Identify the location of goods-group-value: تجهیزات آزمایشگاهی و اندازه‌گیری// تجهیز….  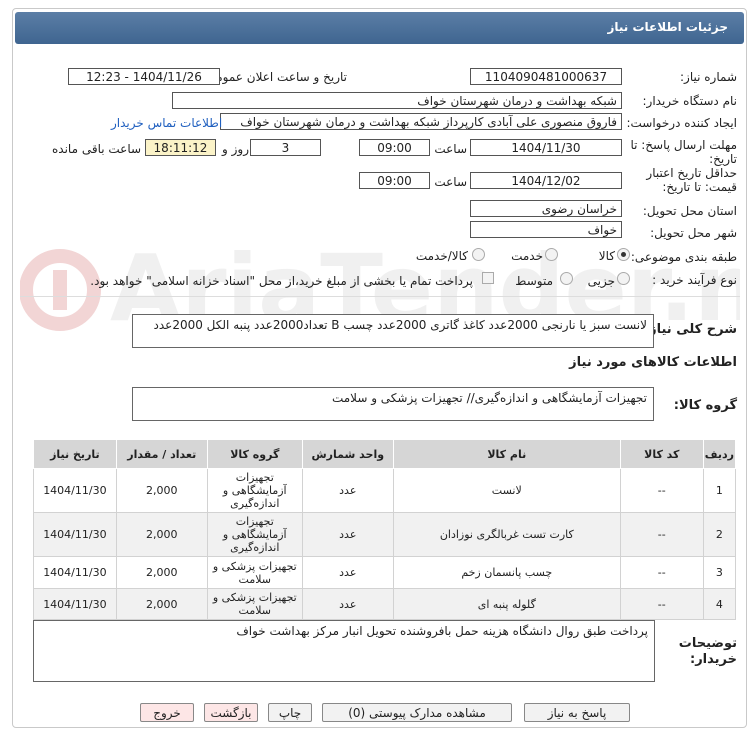
(393, 404).